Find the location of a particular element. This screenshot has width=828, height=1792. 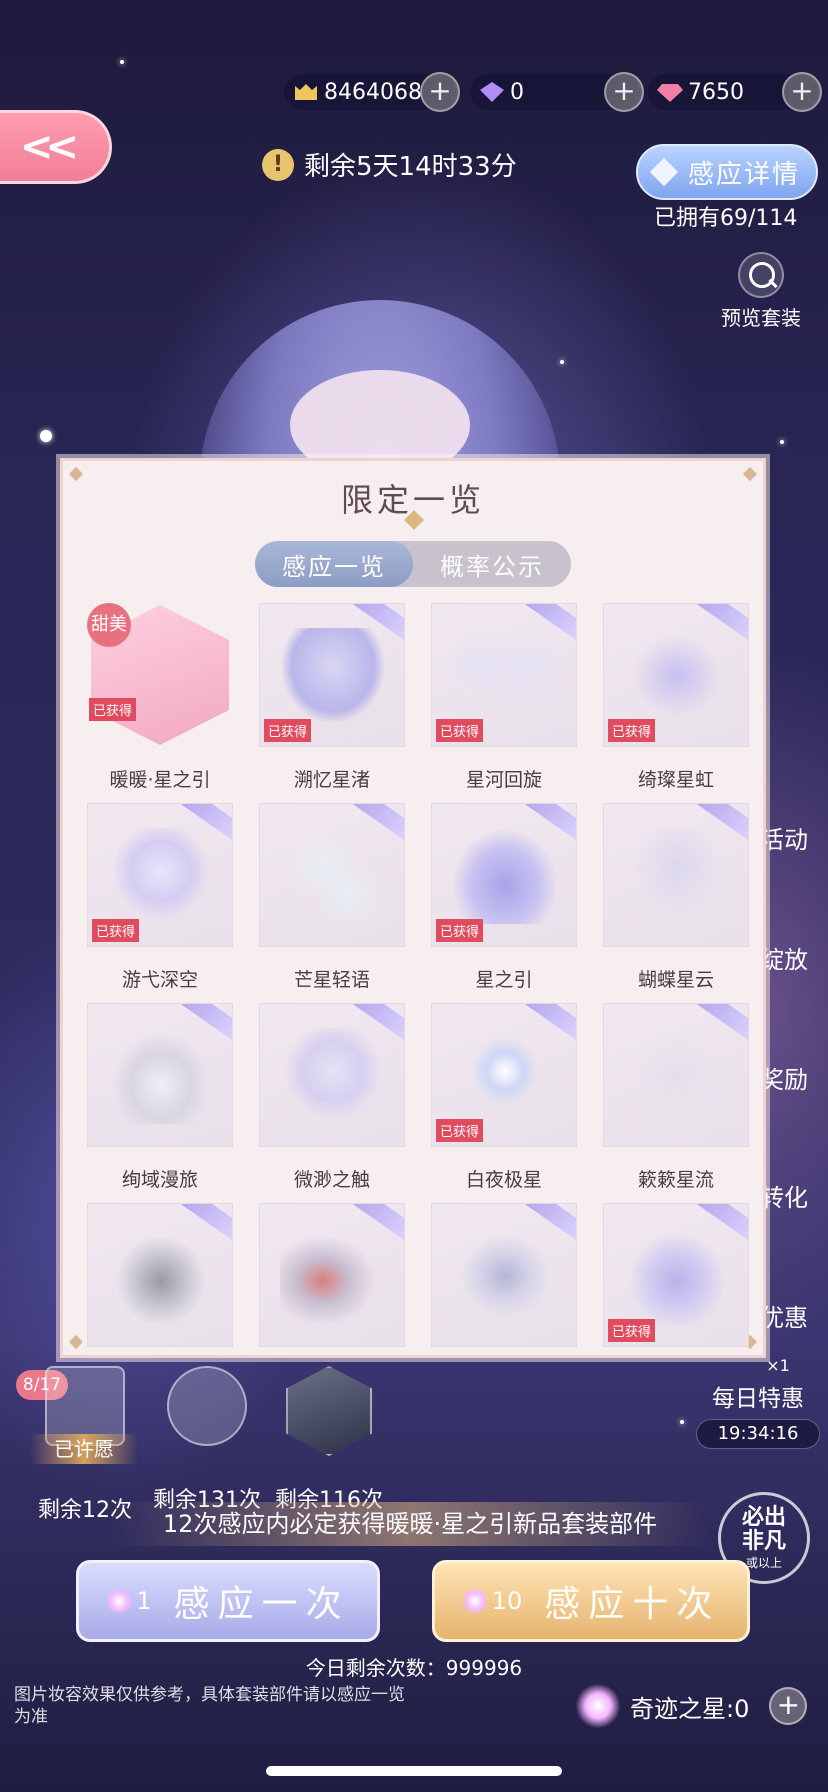

add-gold-button: + is located at coordinates (440, 92).